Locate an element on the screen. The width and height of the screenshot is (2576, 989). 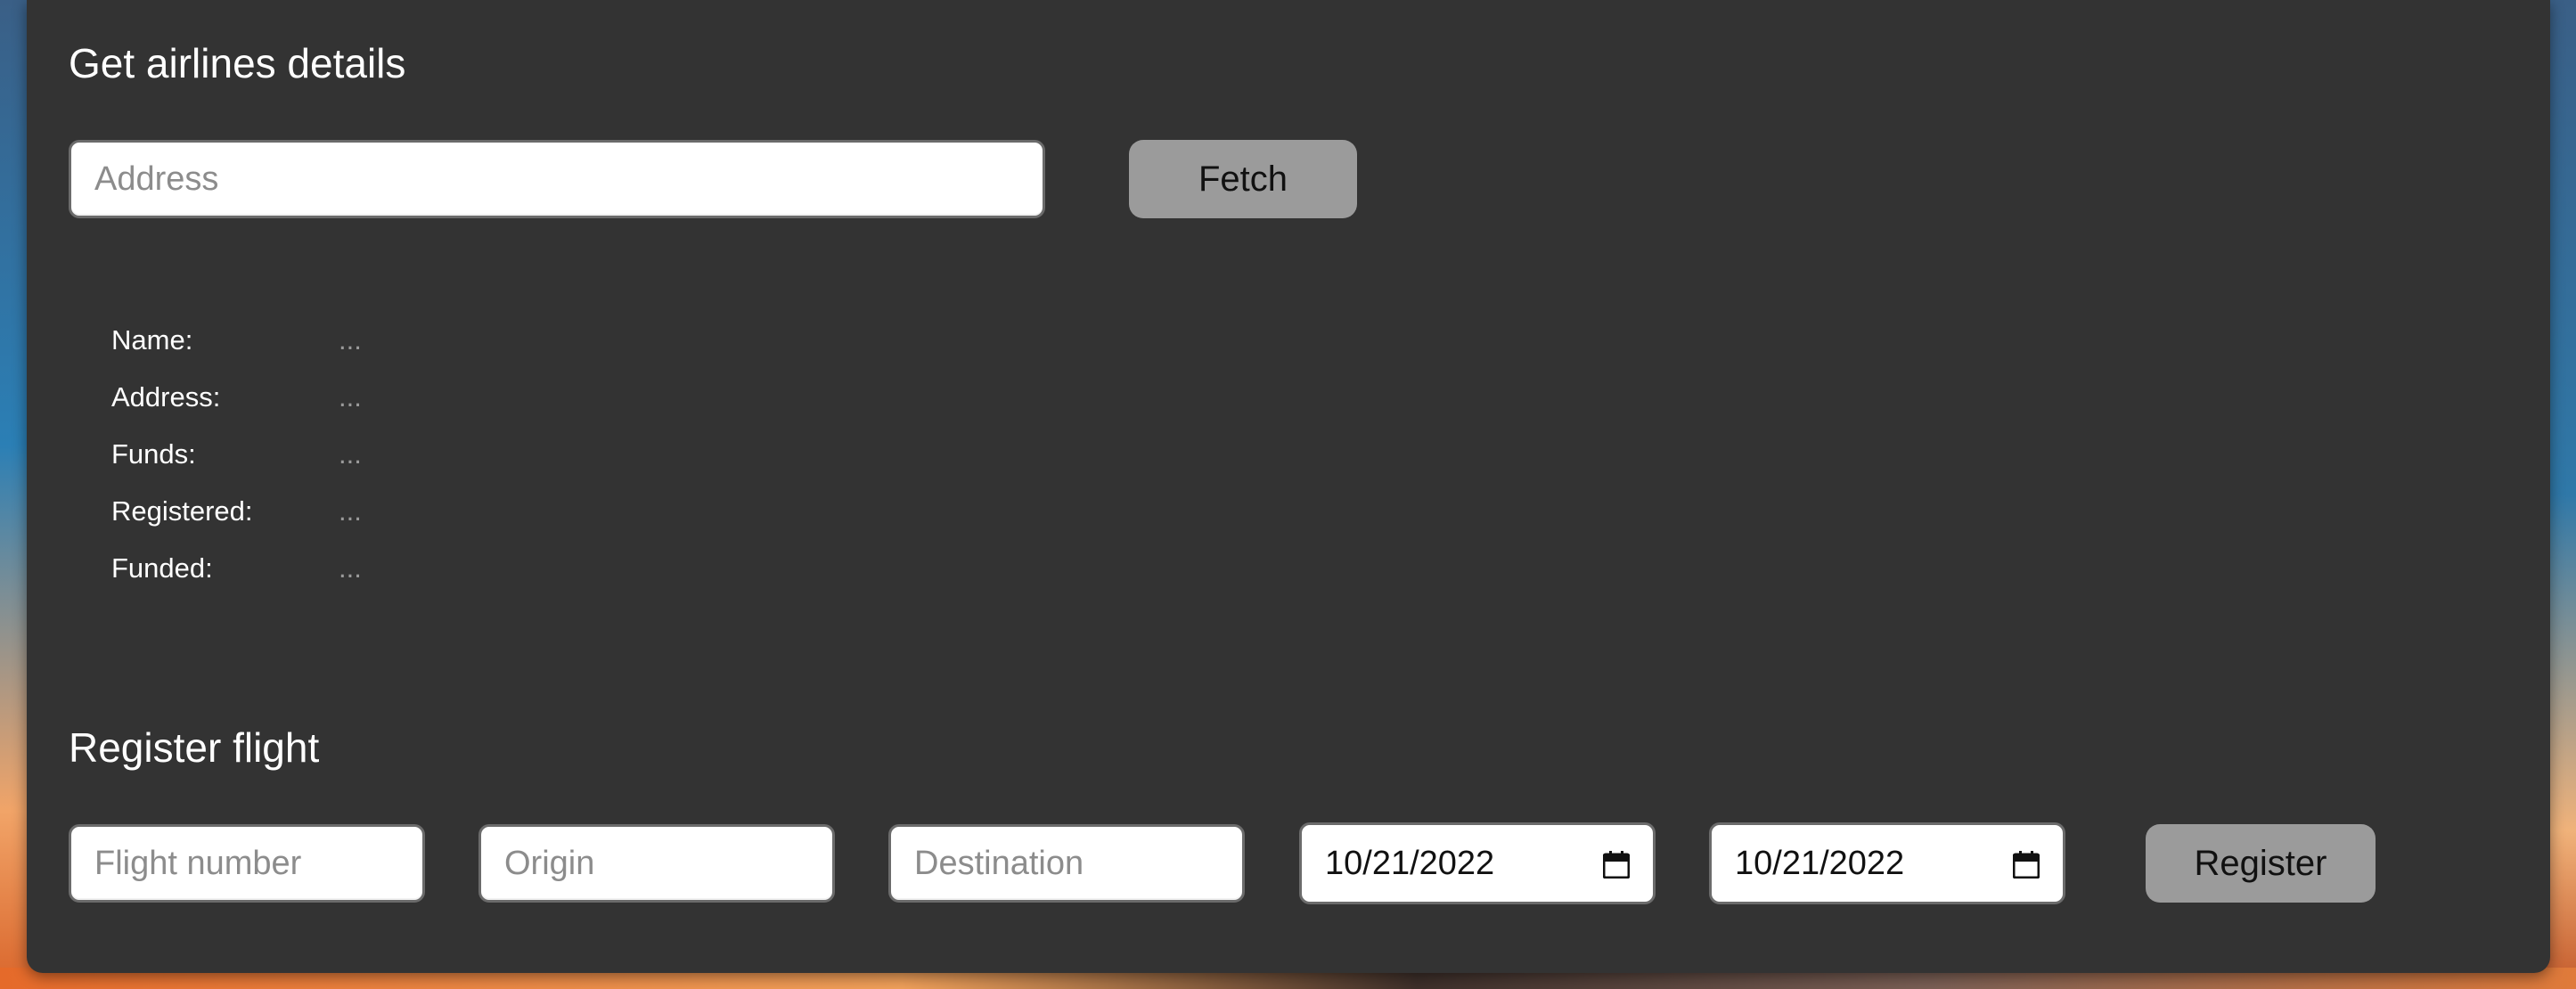
destination-input is located at coordinates (1066, 863).